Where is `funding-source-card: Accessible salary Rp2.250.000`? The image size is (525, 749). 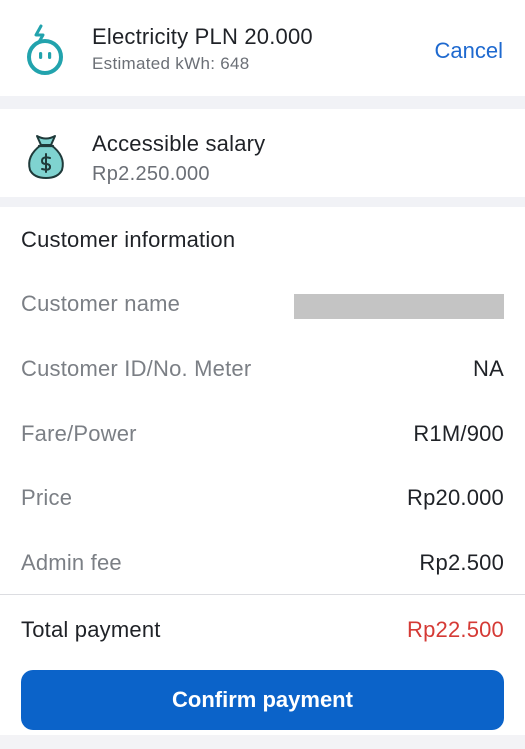 funding-source-card: Accessible salary Rp2.250.000 is located at coordinates (262, 153).